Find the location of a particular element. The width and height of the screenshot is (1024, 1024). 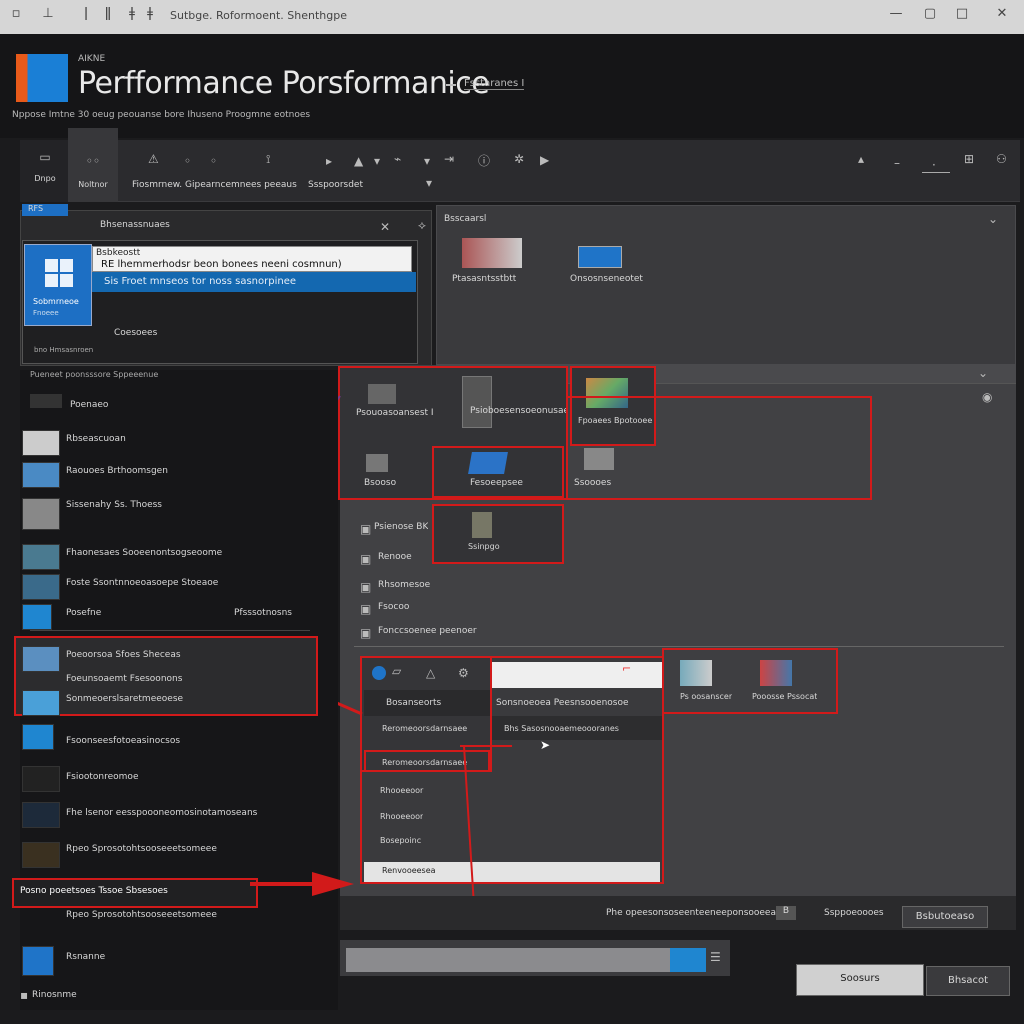

memory-icon is located at coordinates (482, 525).